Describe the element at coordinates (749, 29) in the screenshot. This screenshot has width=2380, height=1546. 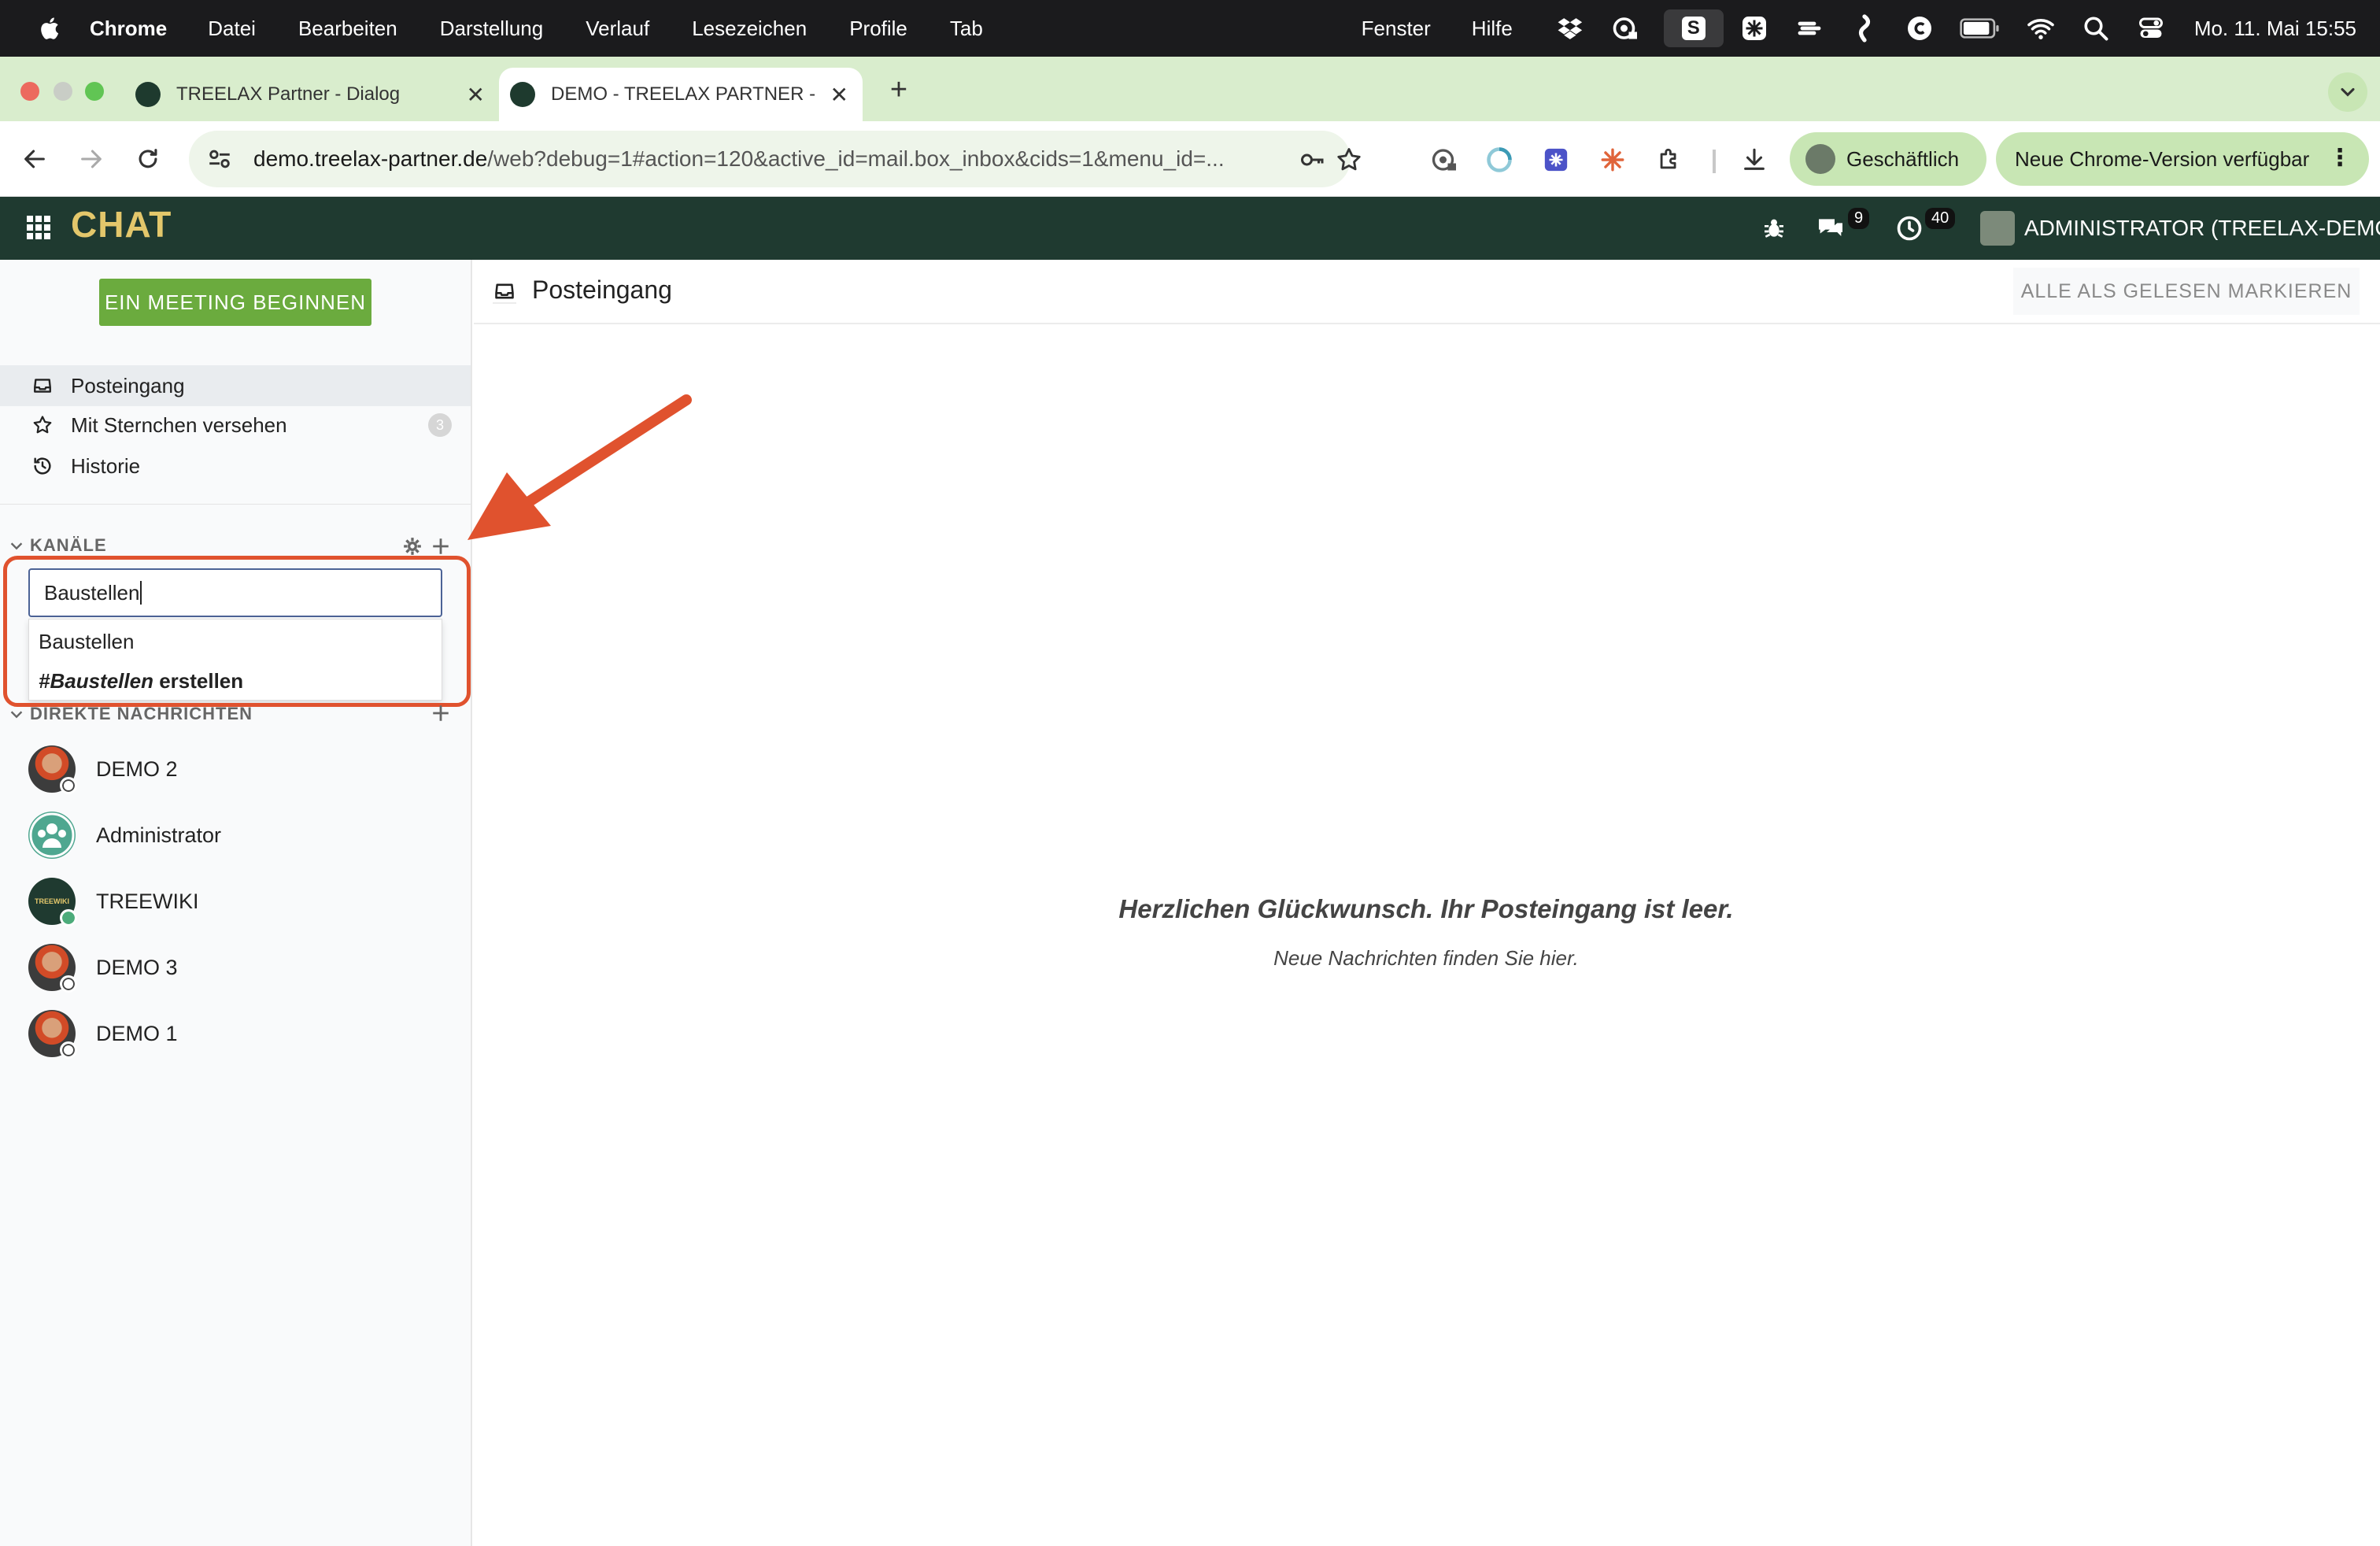
I see `menu-lesezeichen: Lesezeichen` at that location.